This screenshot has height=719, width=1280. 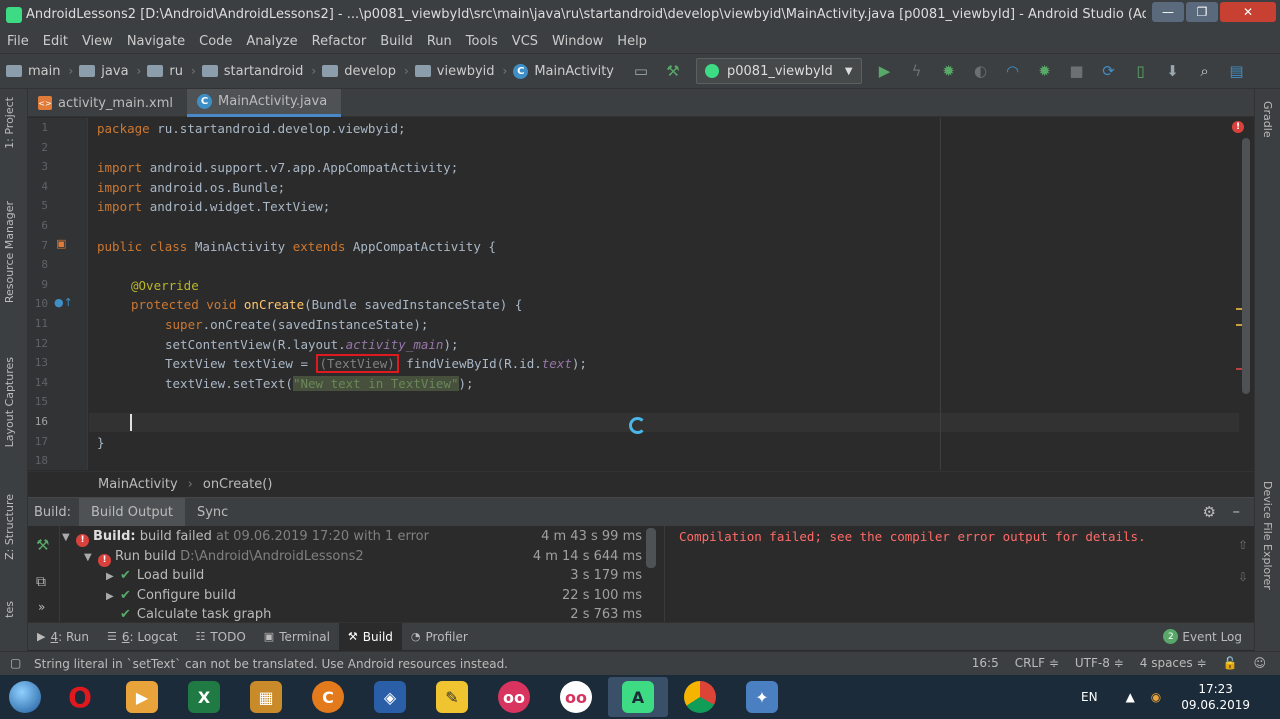 What do you see at coordinates (1099, 663) in the screenshot?
I see `file-encoding: UTF-8 ≑` at bounding box center [1099, 663].